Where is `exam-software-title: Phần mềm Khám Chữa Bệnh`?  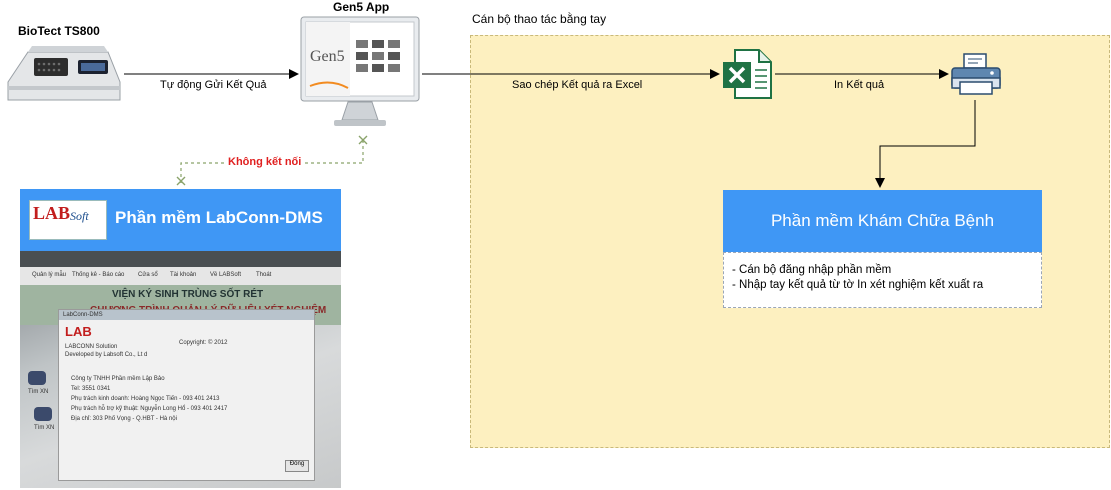 exam-software-title: Phần mềm Khám Chữa Bệnh is located at coordinates (882, 220).